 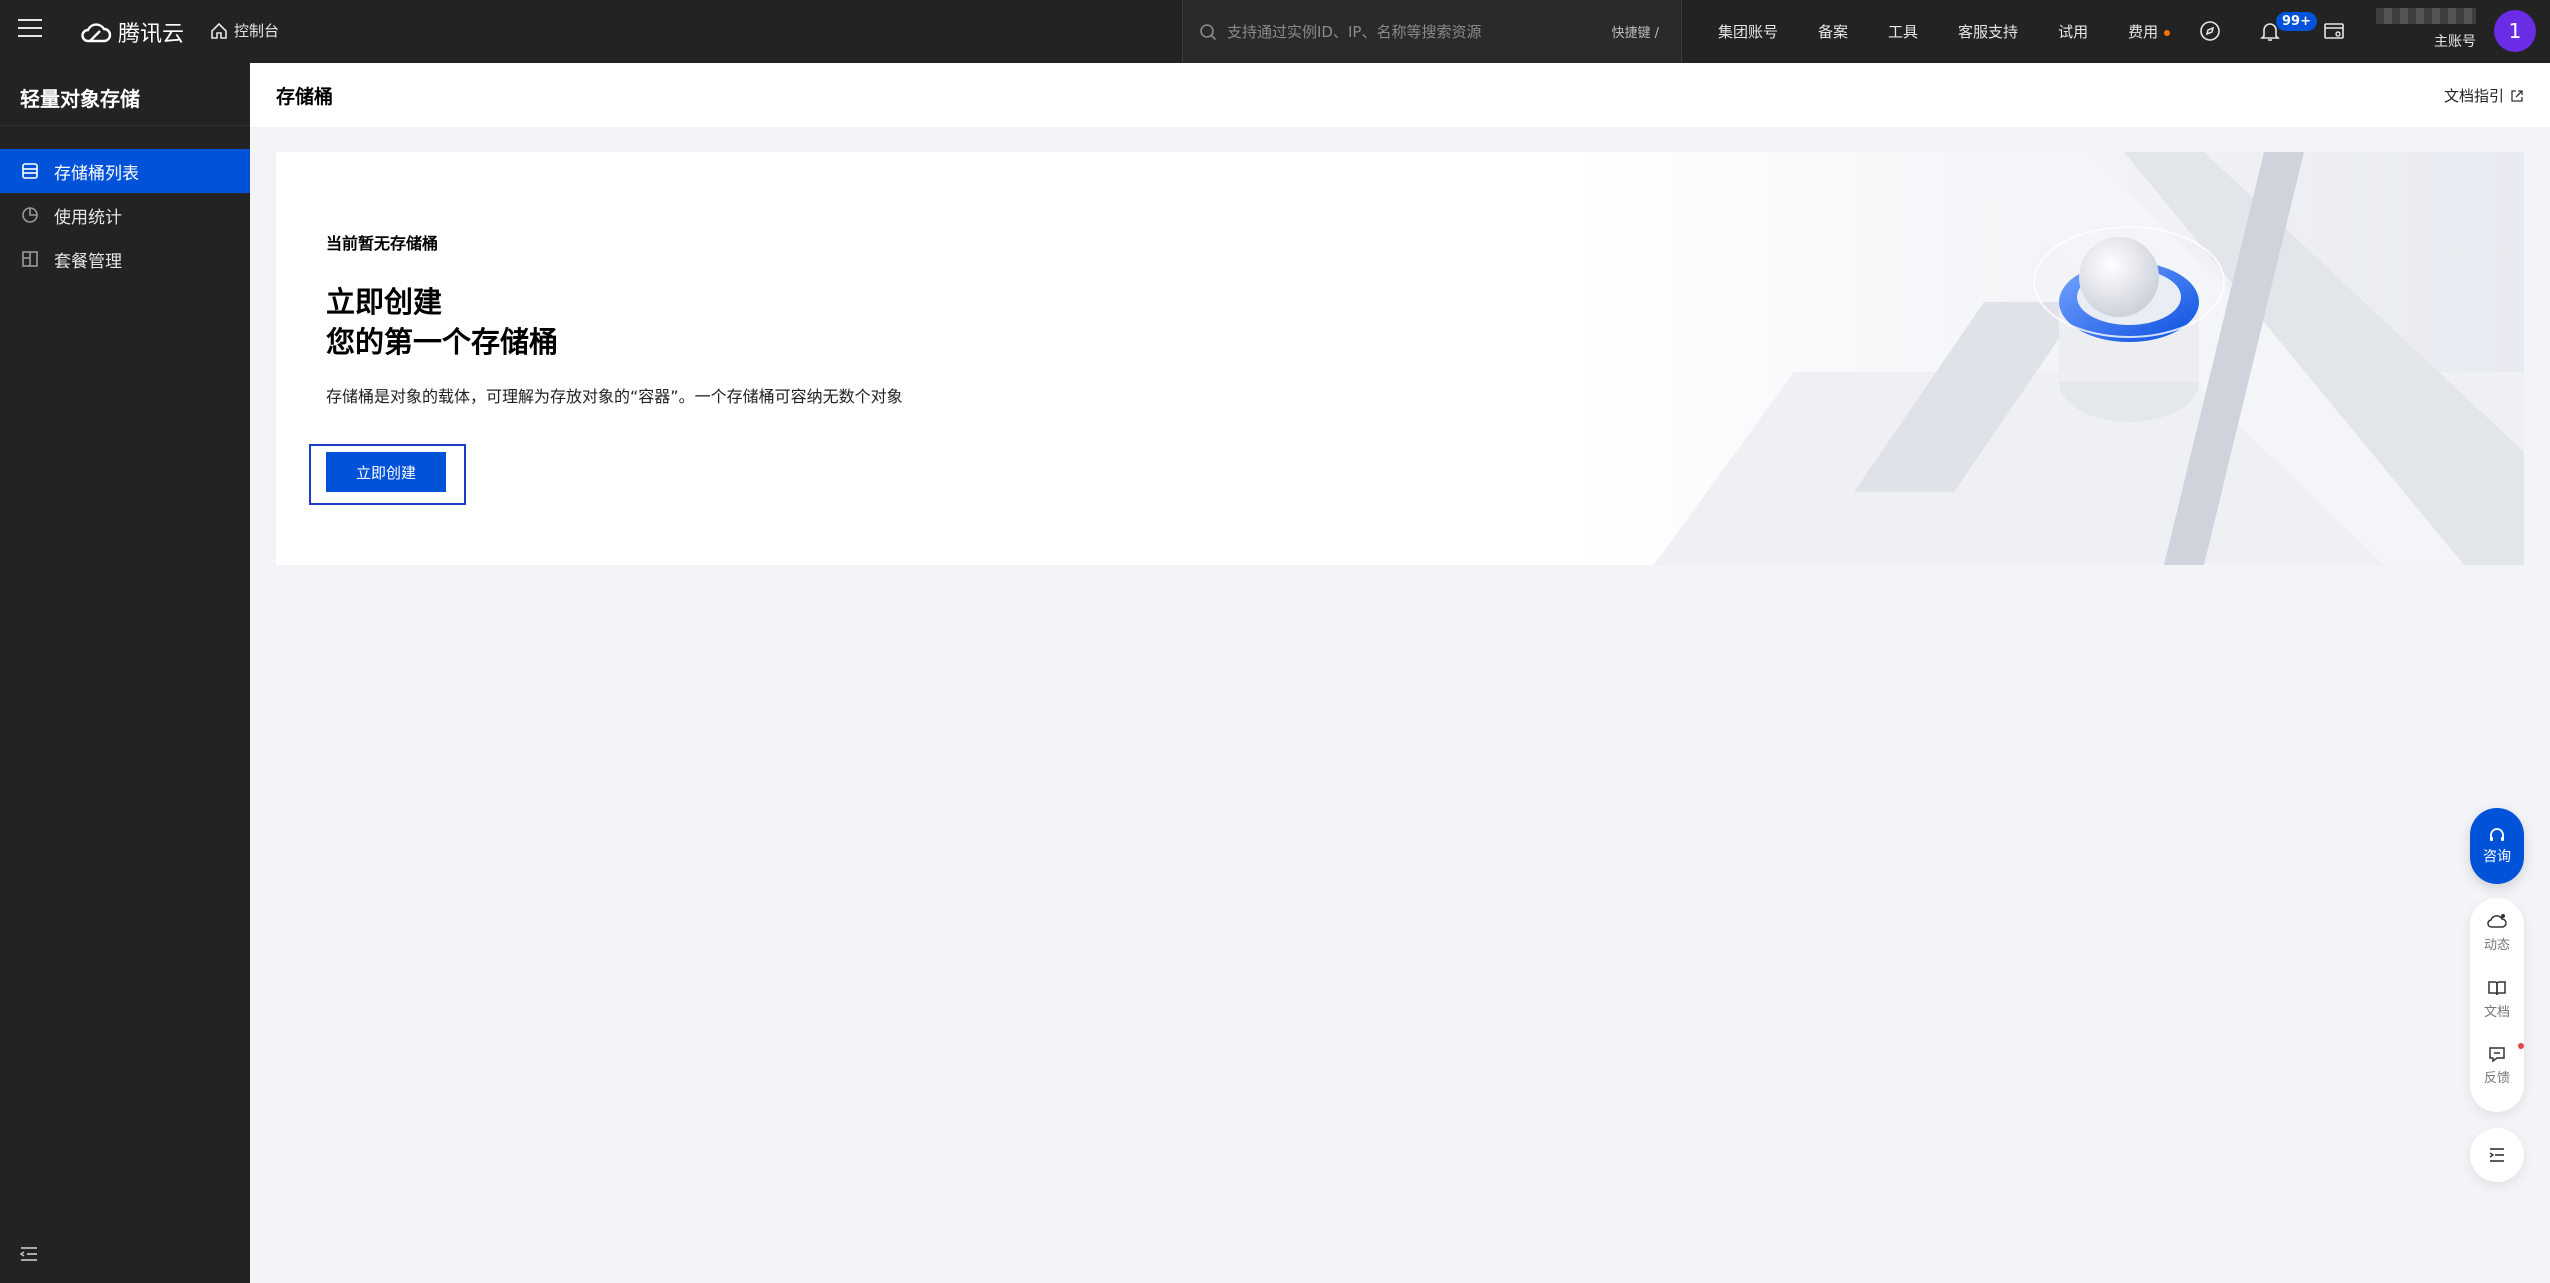 What do you see at coordinates (442, 342) in the screenshot?
I see `headline-line-2: 您的第一个存储桶` at bounding box center [442, 342].